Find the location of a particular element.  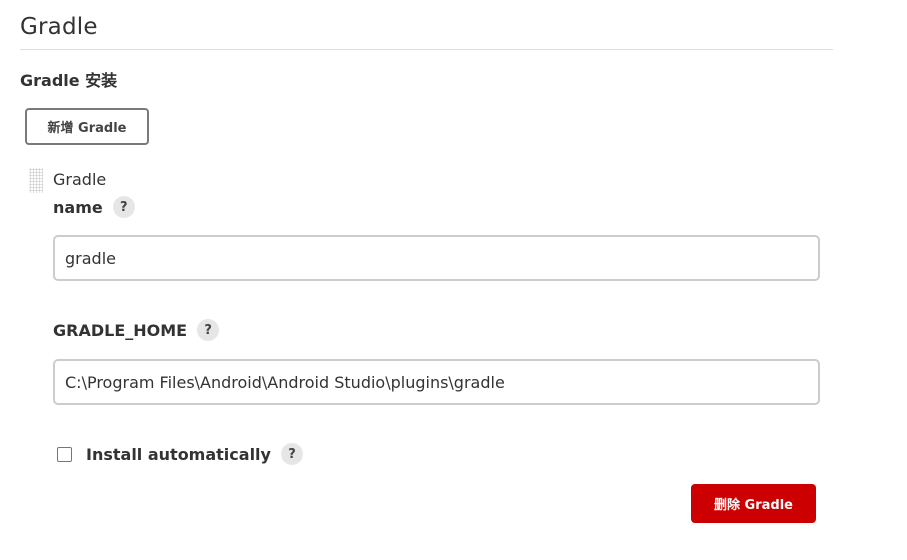

gradle-home-label-text: GRADLE_HOME is located at coordinates (120, 330).